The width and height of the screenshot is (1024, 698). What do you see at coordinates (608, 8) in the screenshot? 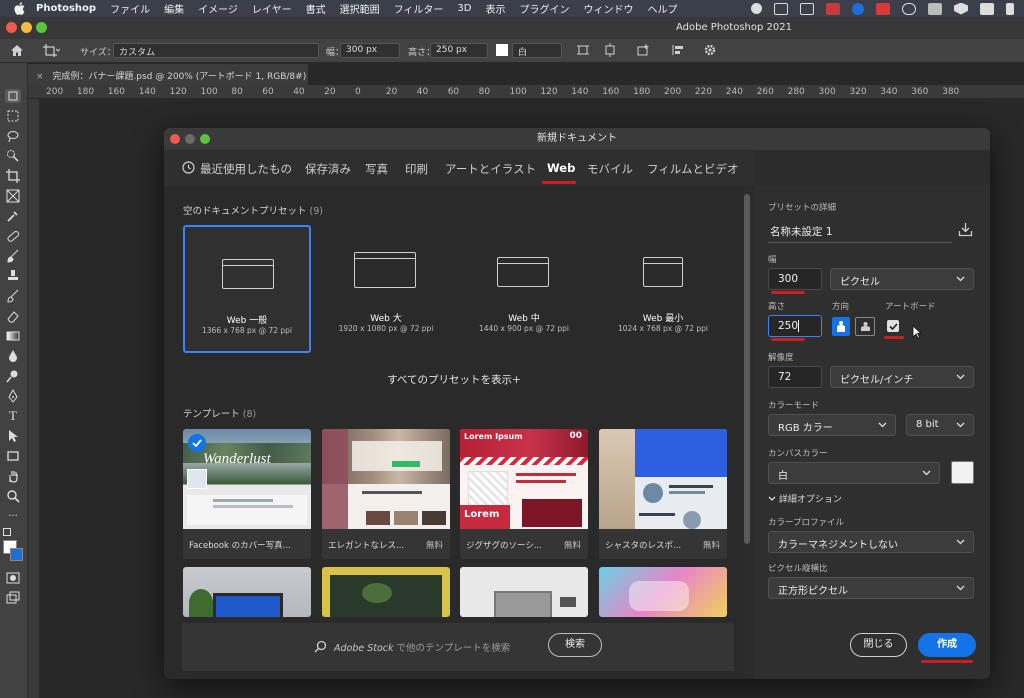
I see `menu-window: ウィンドウ` at bounding box center [608, 8].